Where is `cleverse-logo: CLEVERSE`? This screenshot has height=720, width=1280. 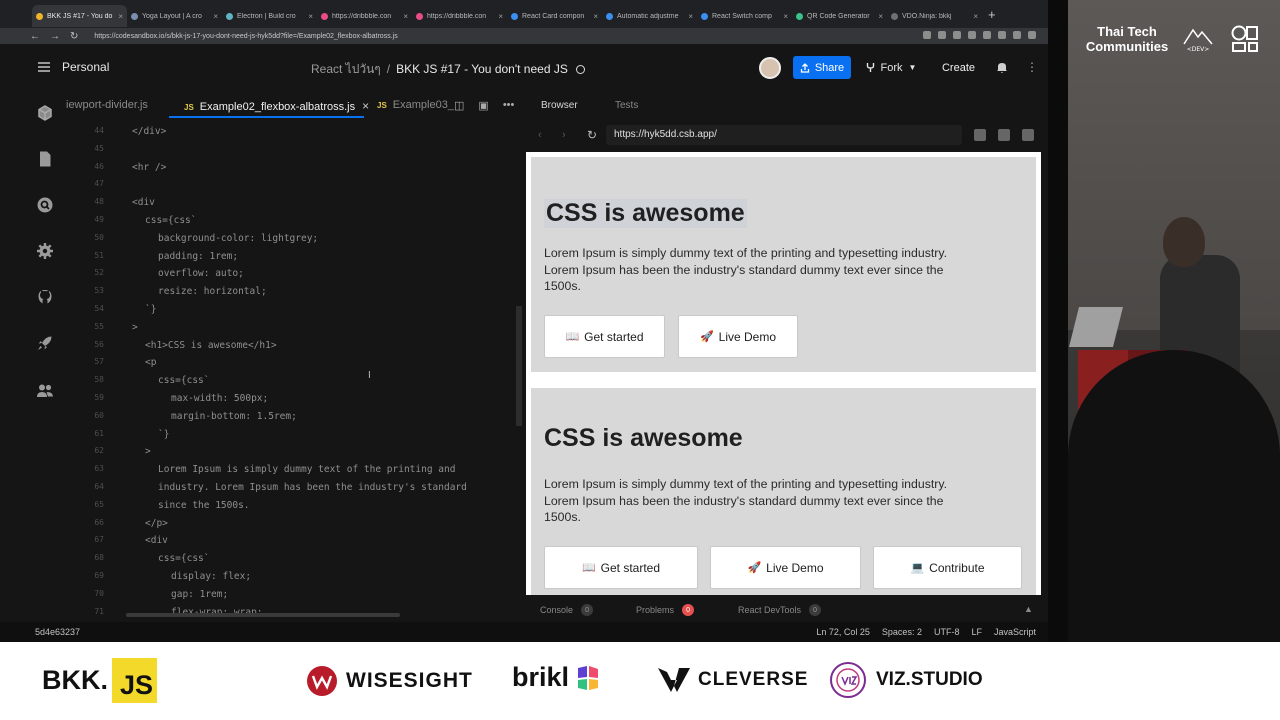
cleverse-logo: CLEVERSE is located at coordinates (732, 680).